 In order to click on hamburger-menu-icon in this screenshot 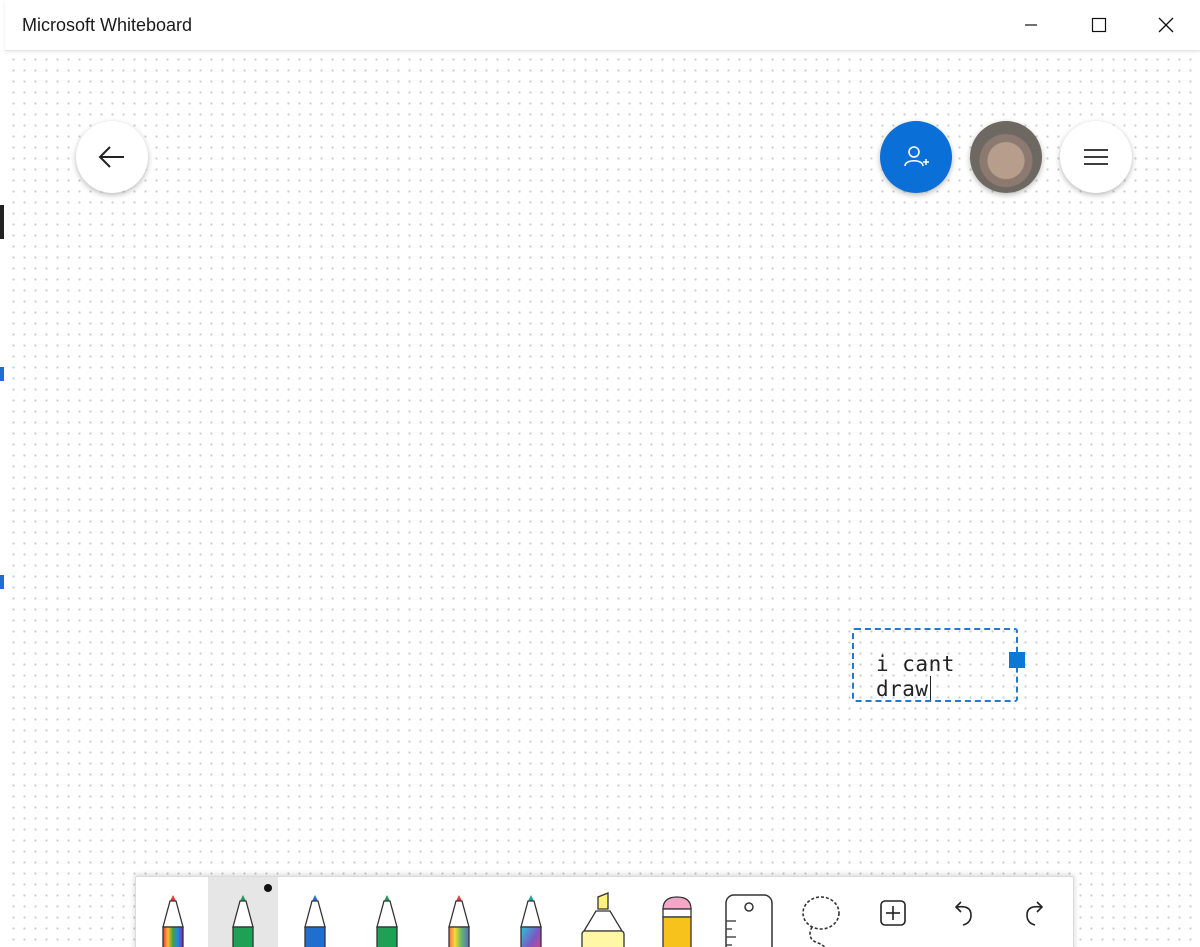, I will do `click(1096, 157)`.